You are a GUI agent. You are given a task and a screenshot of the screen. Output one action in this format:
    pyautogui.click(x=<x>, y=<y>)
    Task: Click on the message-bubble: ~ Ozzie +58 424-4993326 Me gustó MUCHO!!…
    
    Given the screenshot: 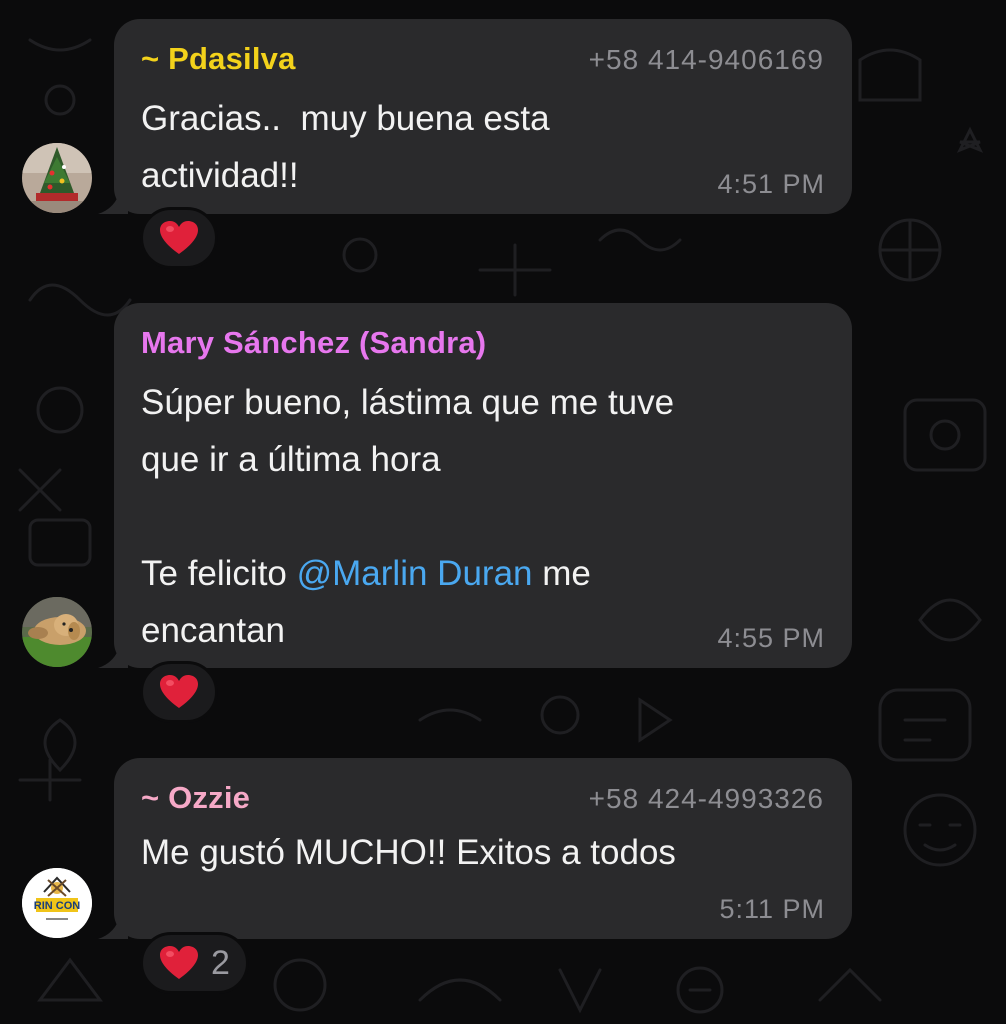 What is the action you would take?
    pyautogui.click(x=475, y=848)
    